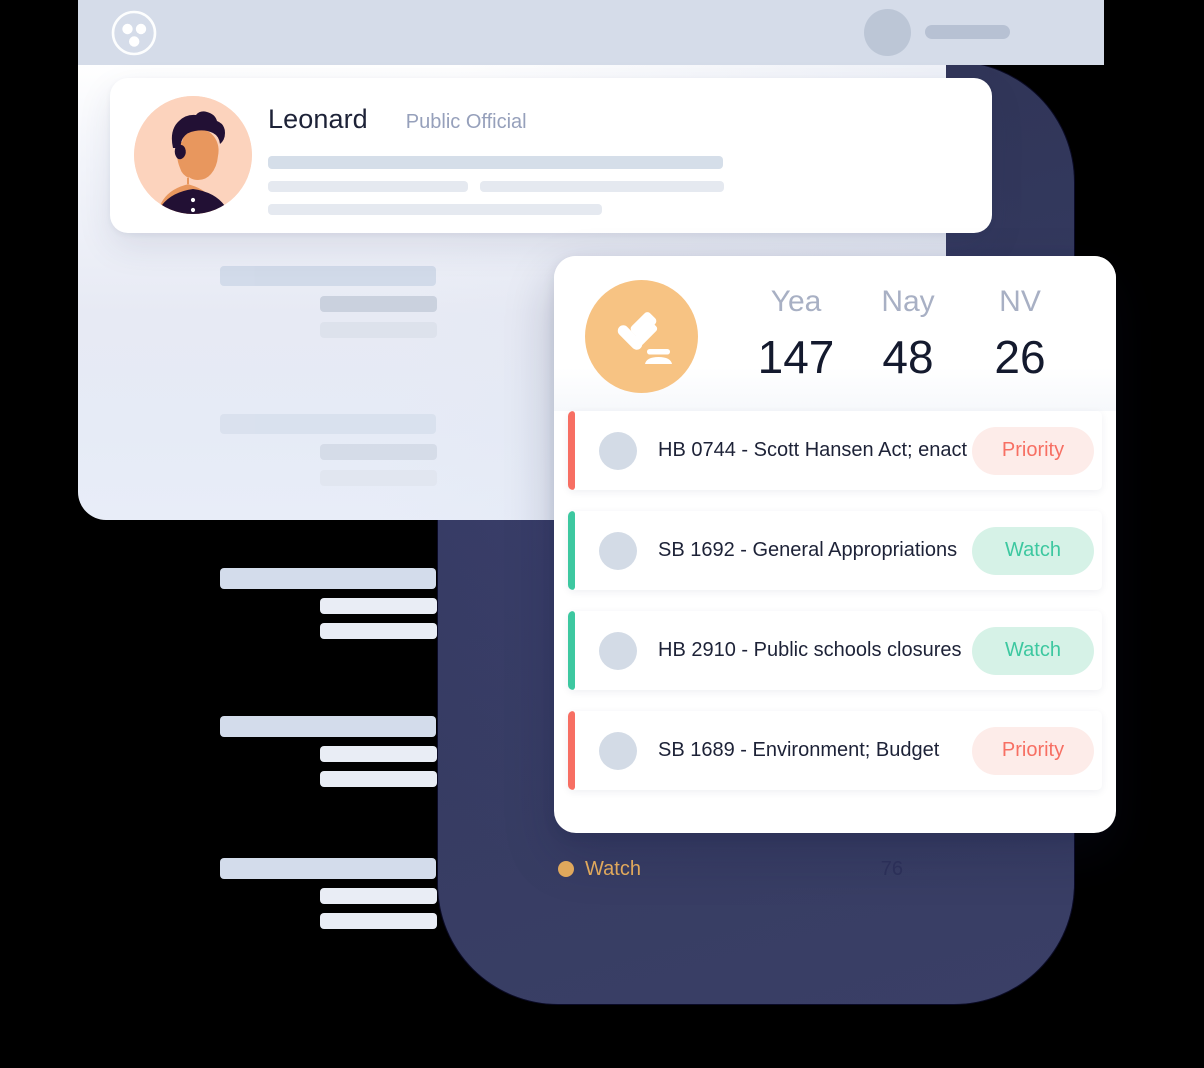 This screenshot has width=1204, height=1068. What do you see at coordinates (887, 32) in the screenshot?
I see `user-avatar-placeholder-icon` at bounding box center [887, 32].